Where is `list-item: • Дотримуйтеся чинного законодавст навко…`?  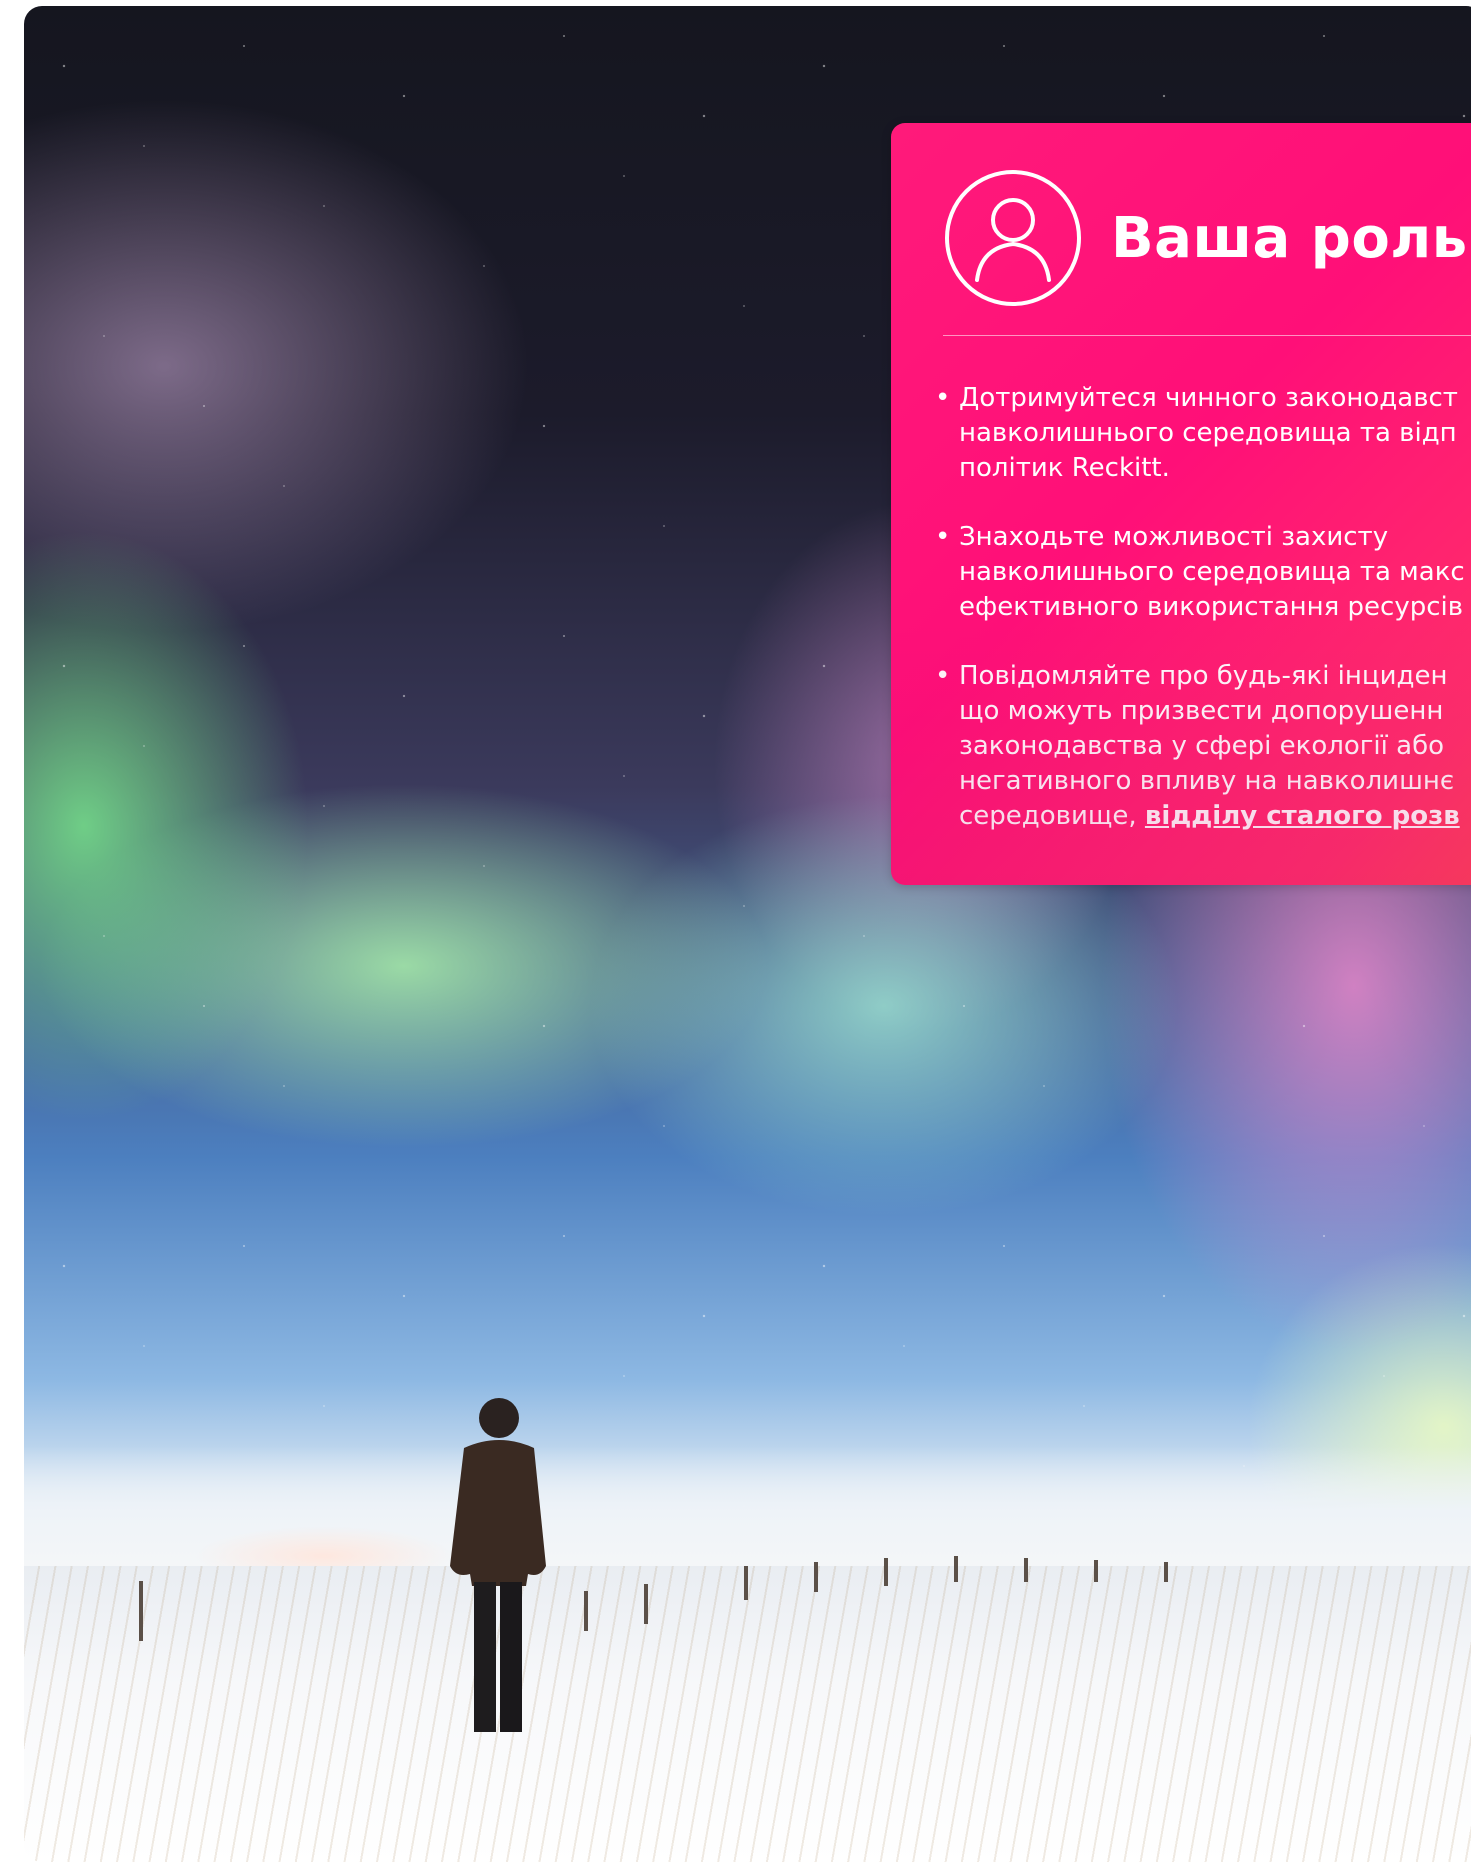 list-item: • Дотримуйтеся чинного законодавст навко… is located at coordinates (1203, 433).